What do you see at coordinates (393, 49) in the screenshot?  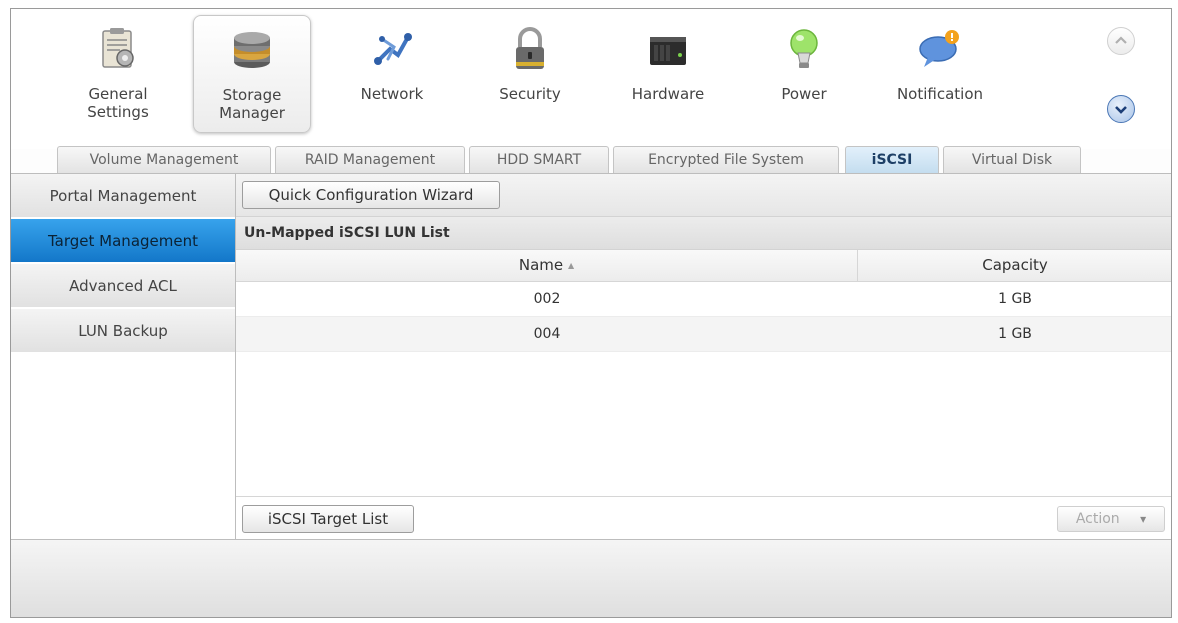 I see `network-icon` at bounding box center [393, 49].